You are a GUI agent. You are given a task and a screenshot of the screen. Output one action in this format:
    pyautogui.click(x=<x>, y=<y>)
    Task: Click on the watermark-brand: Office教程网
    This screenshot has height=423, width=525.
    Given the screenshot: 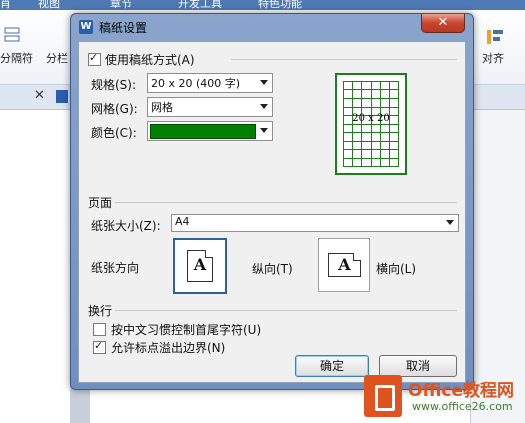 What is the action you would take?
    pyautogui.click(x=461, y=391)
    